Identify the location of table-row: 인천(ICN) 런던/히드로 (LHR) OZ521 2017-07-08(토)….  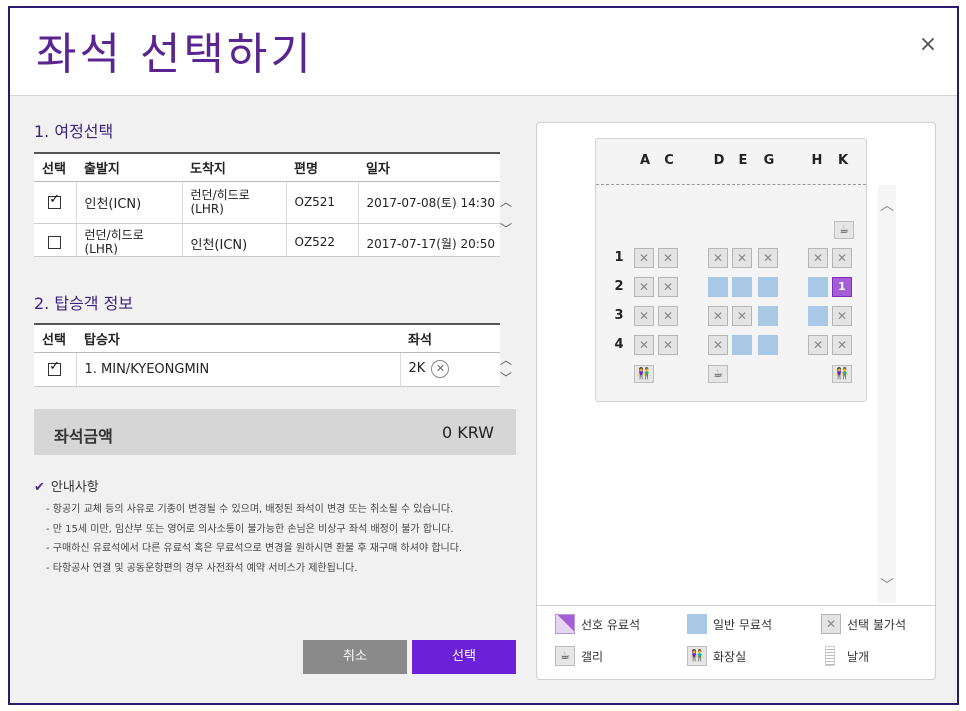
(267, 202).